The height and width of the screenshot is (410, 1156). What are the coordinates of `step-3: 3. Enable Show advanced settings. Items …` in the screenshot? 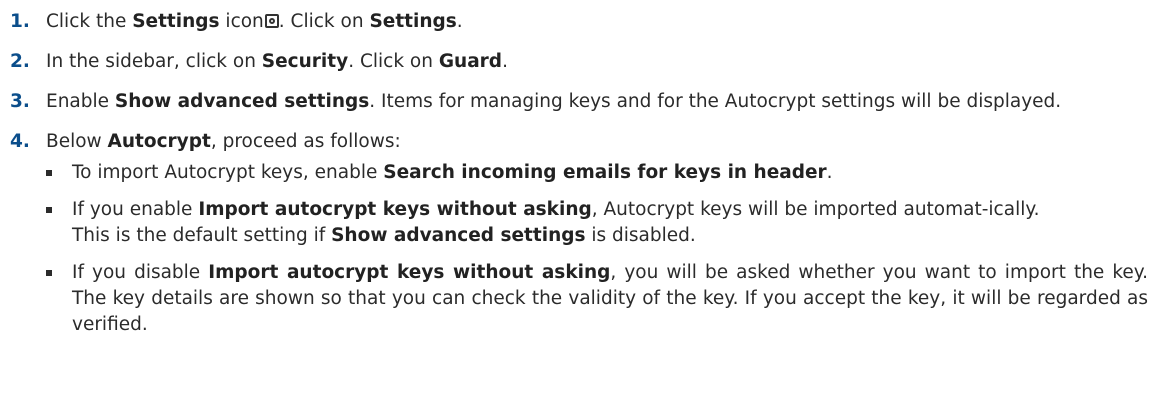 It's located at (578, 102).